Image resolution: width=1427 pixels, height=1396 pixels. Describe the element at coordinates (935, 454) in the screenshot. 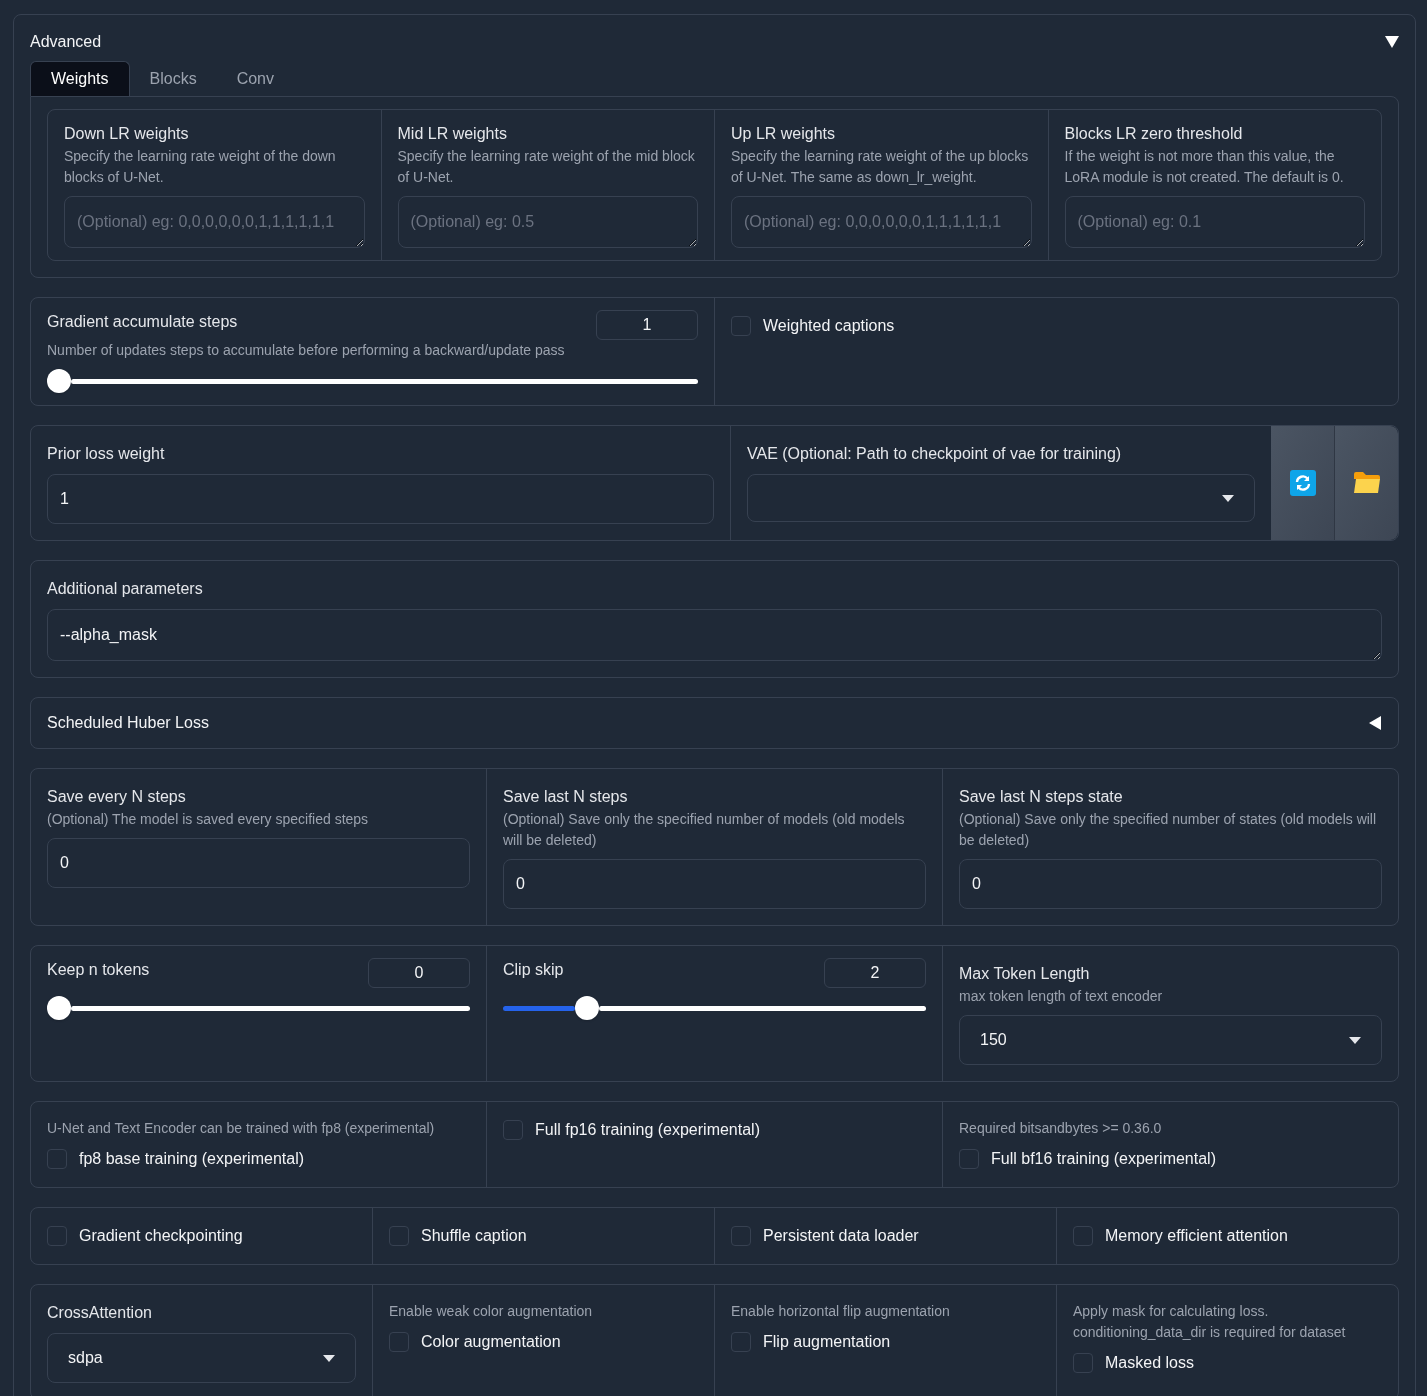

I see `field-label: VAE (Optional: Path to checkpoint of vae for training)` at that location.